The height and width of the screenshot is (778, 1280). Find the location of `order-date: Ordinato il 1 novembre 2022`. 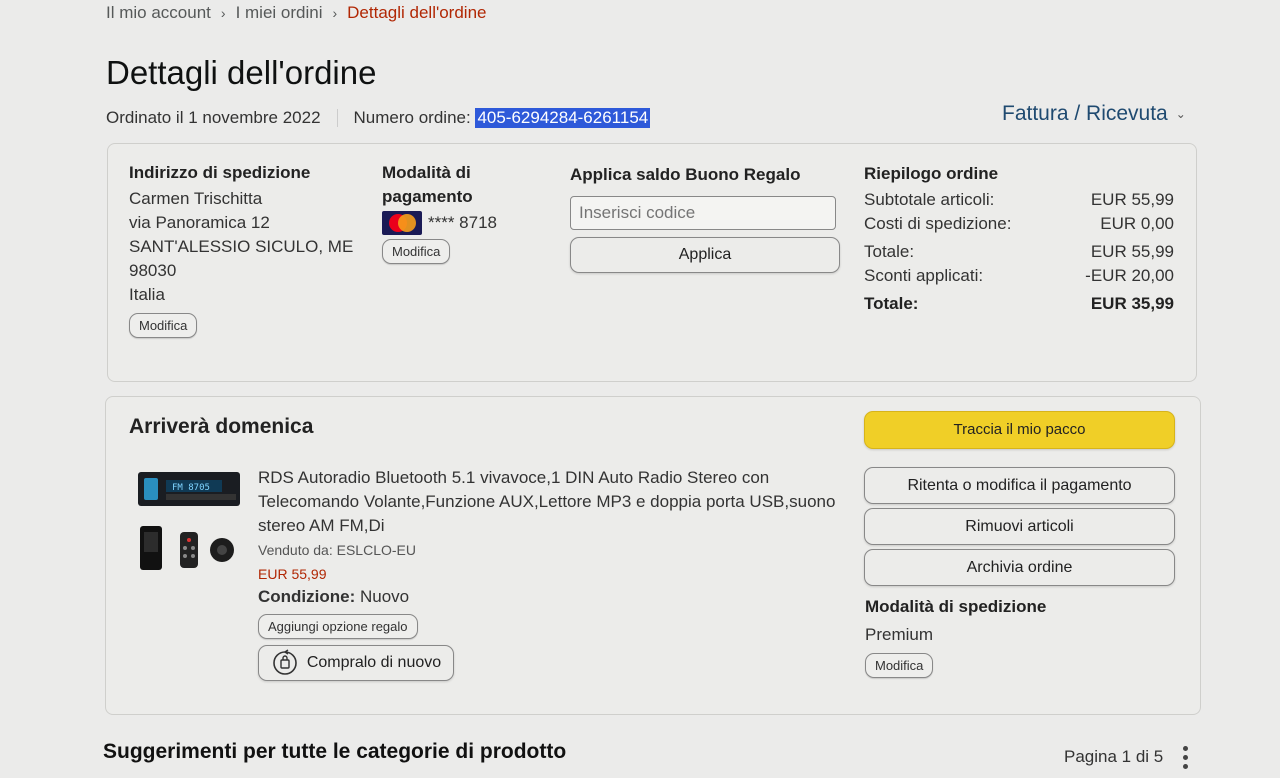

order-date: Ordinato il 1 novembre 2022 is located at coordinates (213, 117).